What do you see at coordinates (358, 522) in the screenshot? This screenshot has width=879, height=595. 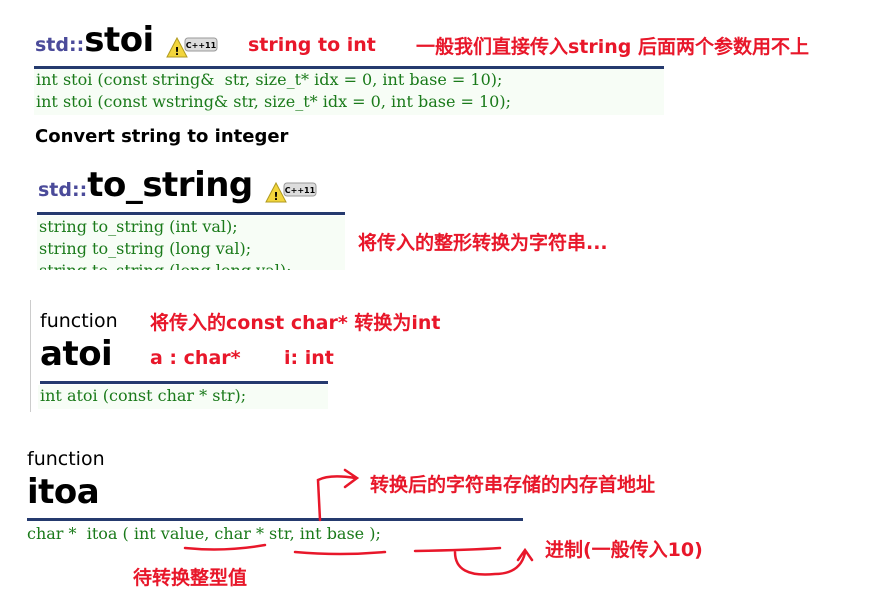 I see `handwritten-annotation-lines` at bounding box center [358, 522].